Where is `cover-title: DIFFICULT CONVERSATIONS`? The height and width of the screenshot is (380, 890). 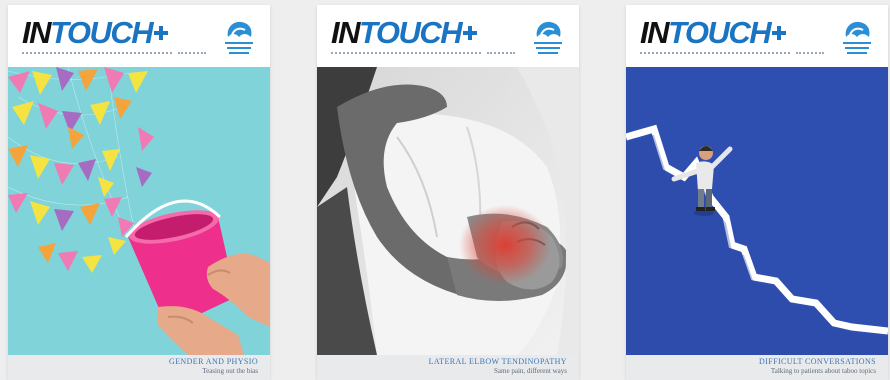
cover-title: DIFFICULT CONVERSATIONS is located at coordinates (751, 362).